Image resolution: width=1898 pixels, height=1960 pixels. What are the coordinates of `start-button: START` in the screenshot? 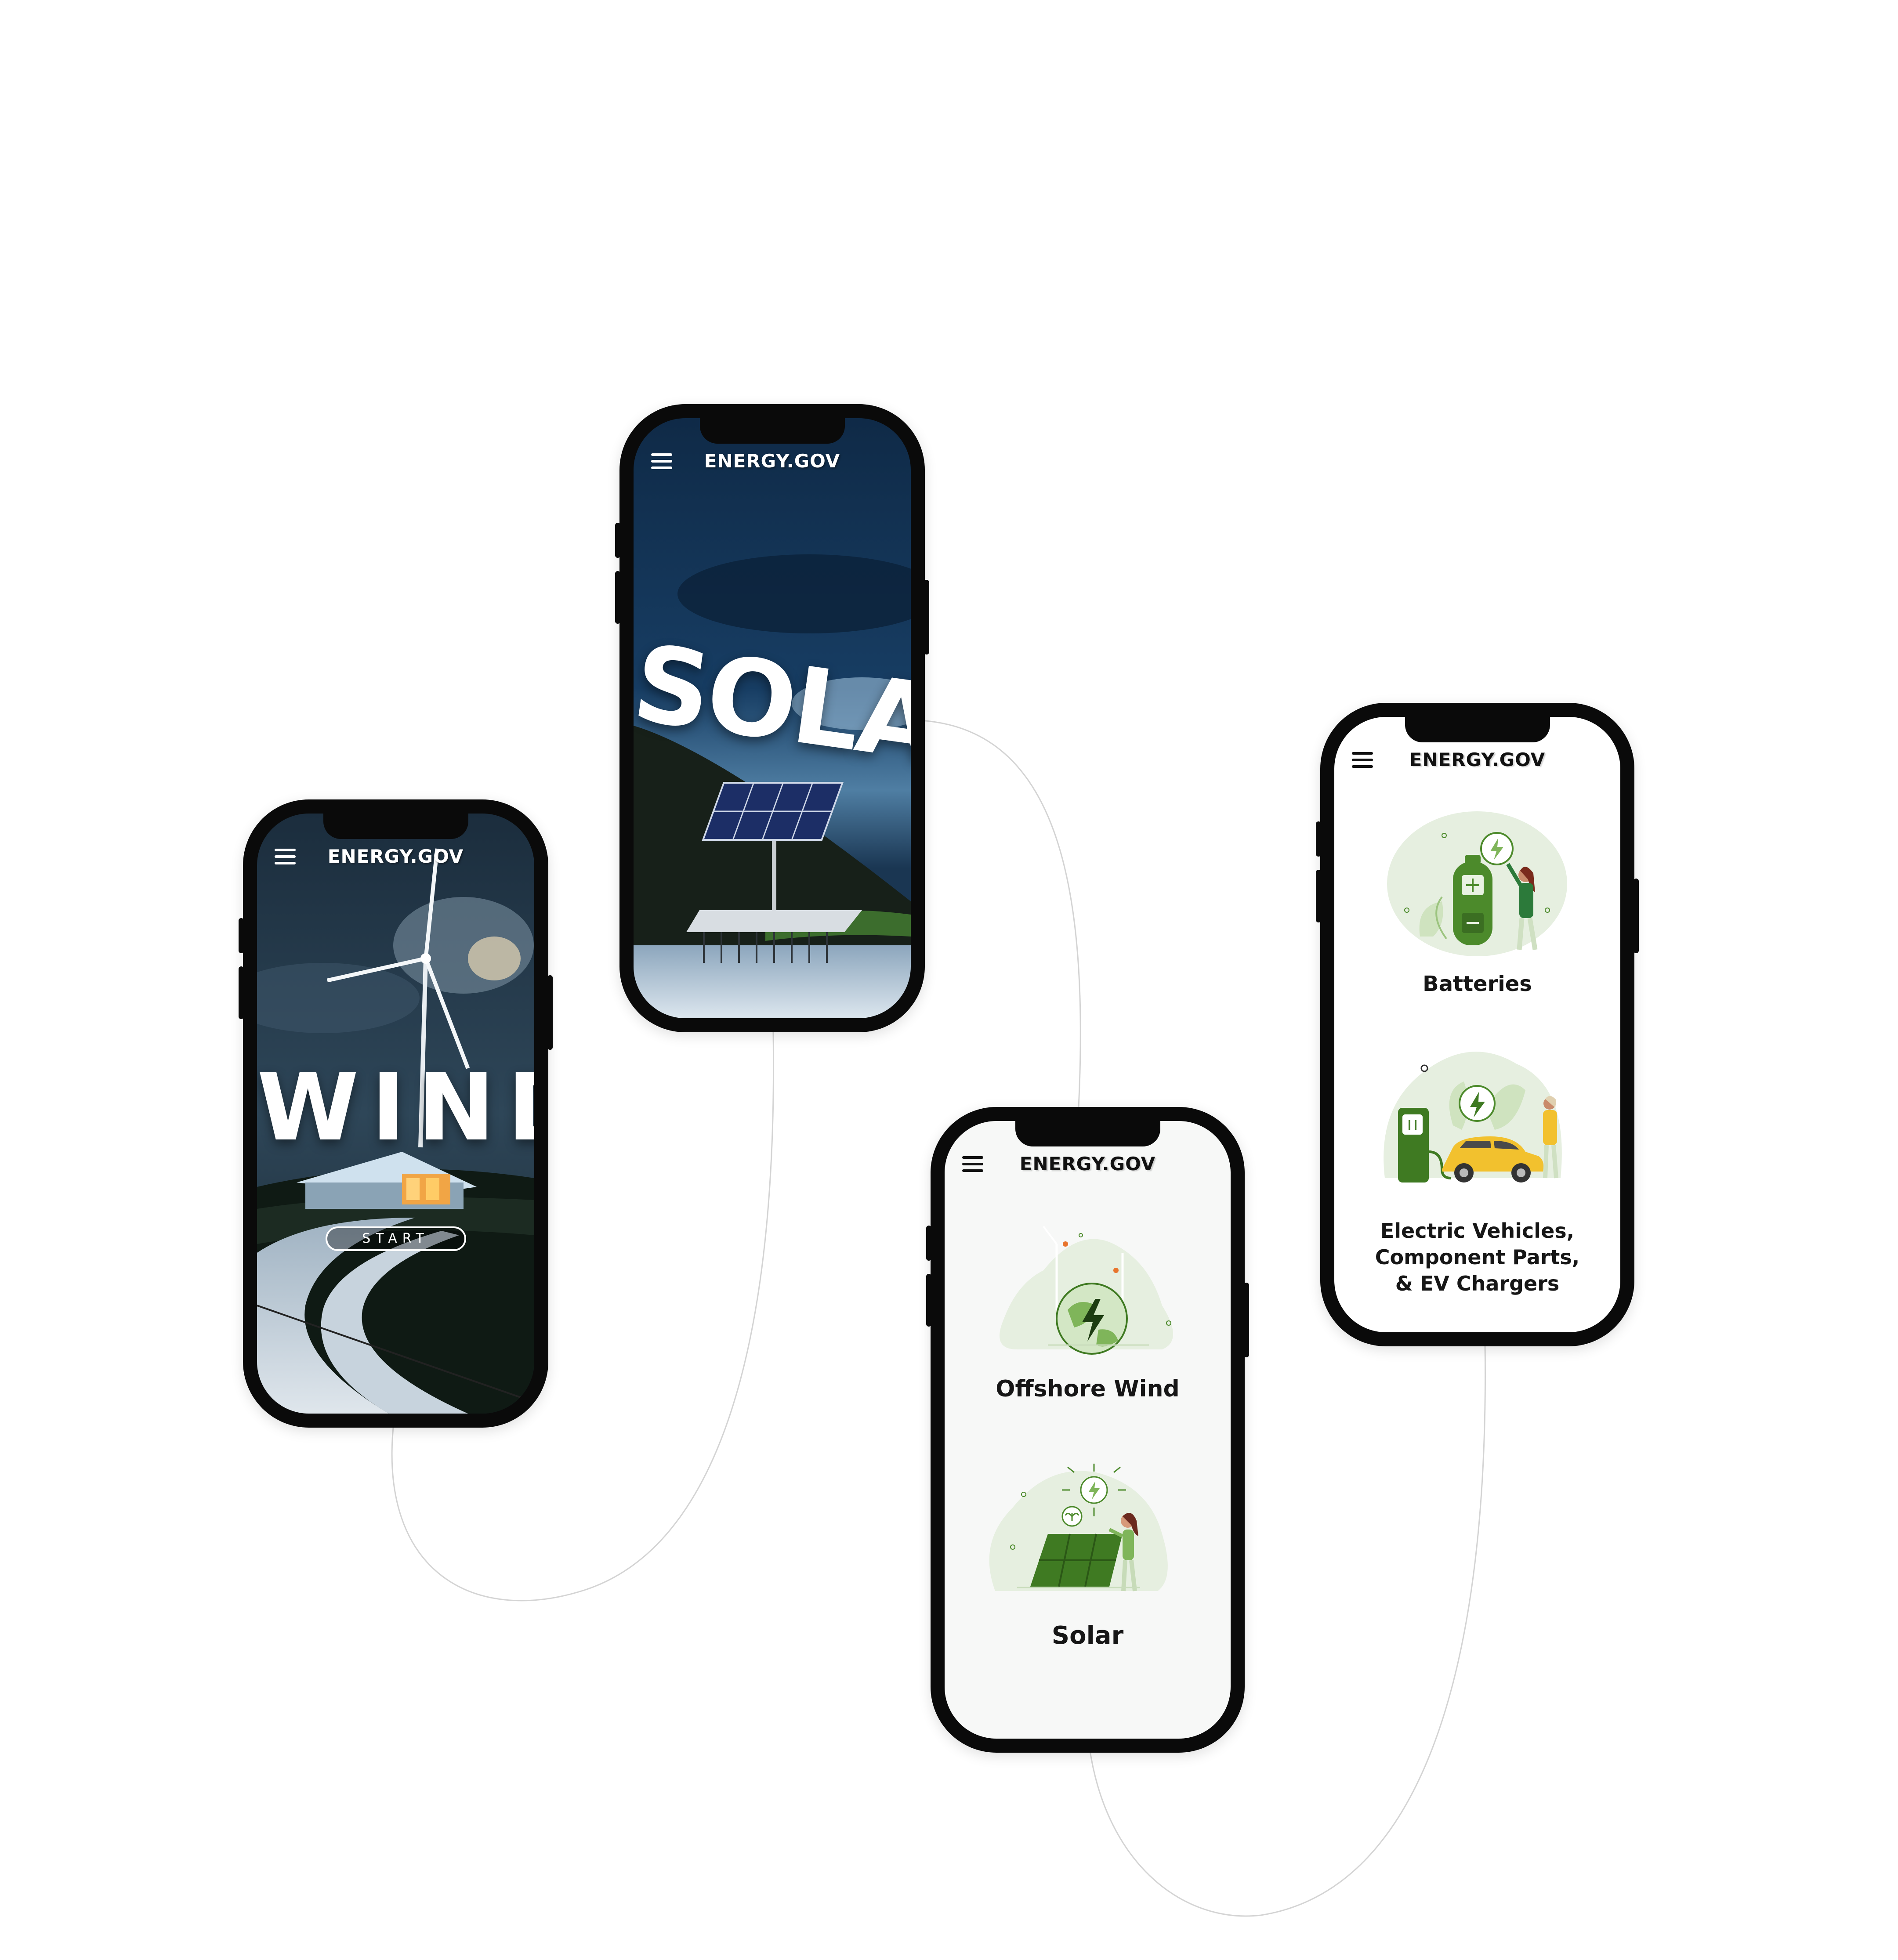 It's located at (395, 1238).